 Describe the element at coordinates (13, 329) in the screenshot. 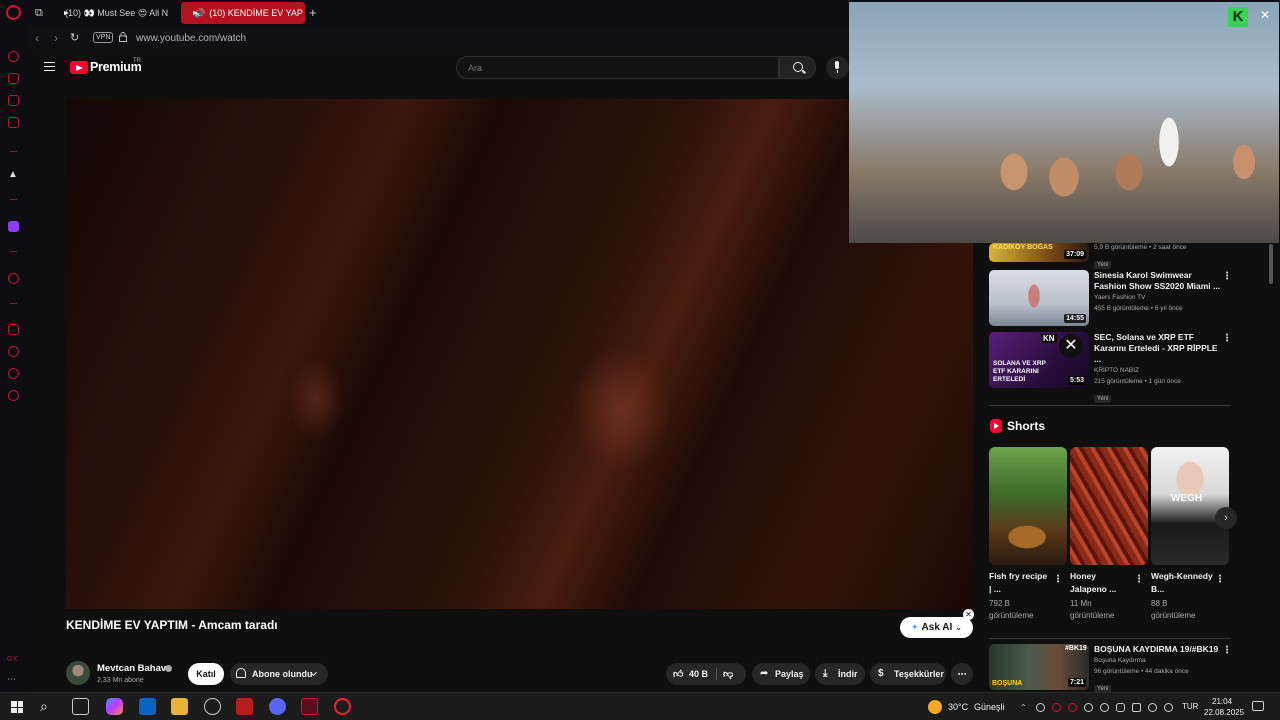

I see `bookmarks-icon` at that location.